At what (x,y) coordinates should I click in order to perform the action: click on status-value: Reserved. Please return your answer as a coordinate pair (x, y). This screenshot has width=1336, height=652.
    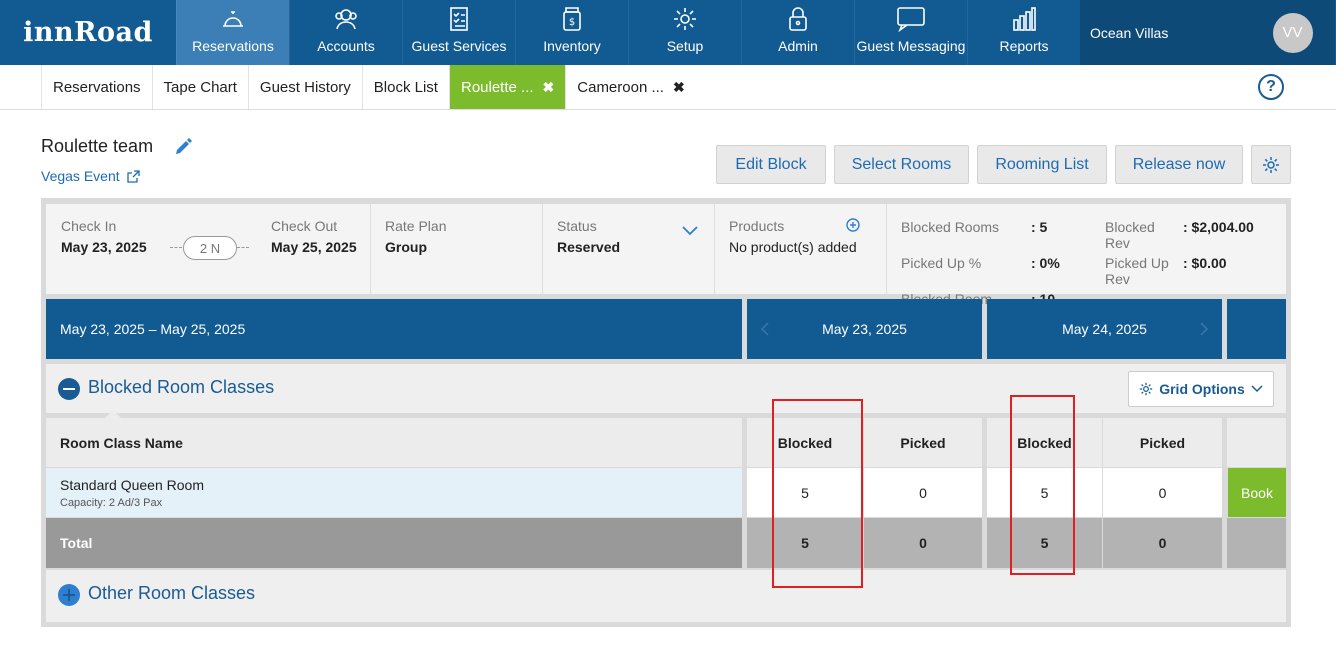
    Looking at the image, I should click on (589, 247).